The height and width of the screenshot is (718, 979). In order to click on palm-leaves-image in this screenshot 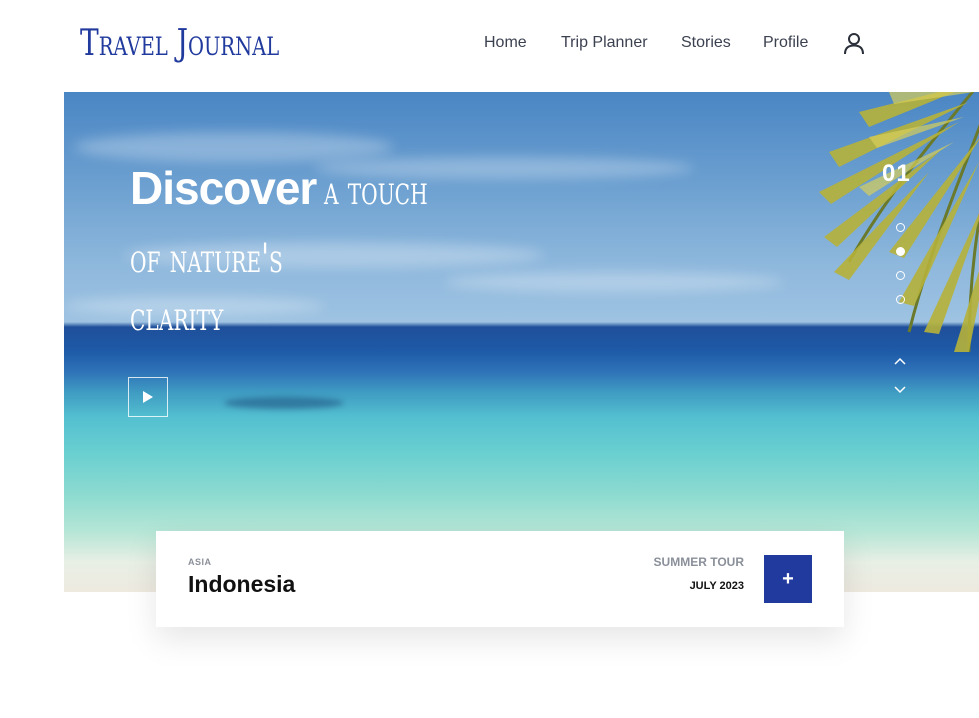, I will do `click(899, 222)`.